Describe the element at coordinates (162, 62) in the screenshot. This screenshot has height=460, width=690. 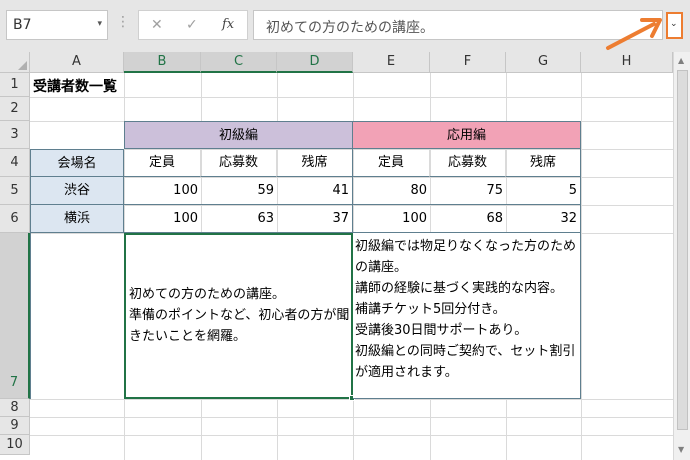
I see `column-header-b: B` at that location.